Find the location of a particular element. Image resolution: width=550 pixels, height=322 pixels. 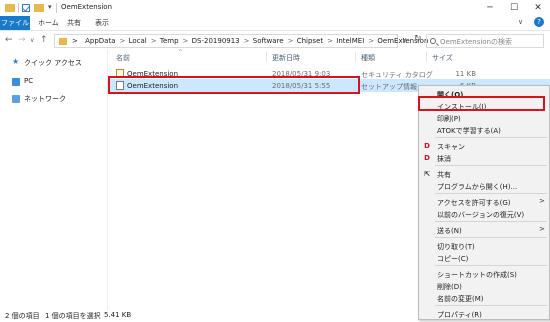

search-input: OemExtensionの検索 is located at coordinates (485, 41).